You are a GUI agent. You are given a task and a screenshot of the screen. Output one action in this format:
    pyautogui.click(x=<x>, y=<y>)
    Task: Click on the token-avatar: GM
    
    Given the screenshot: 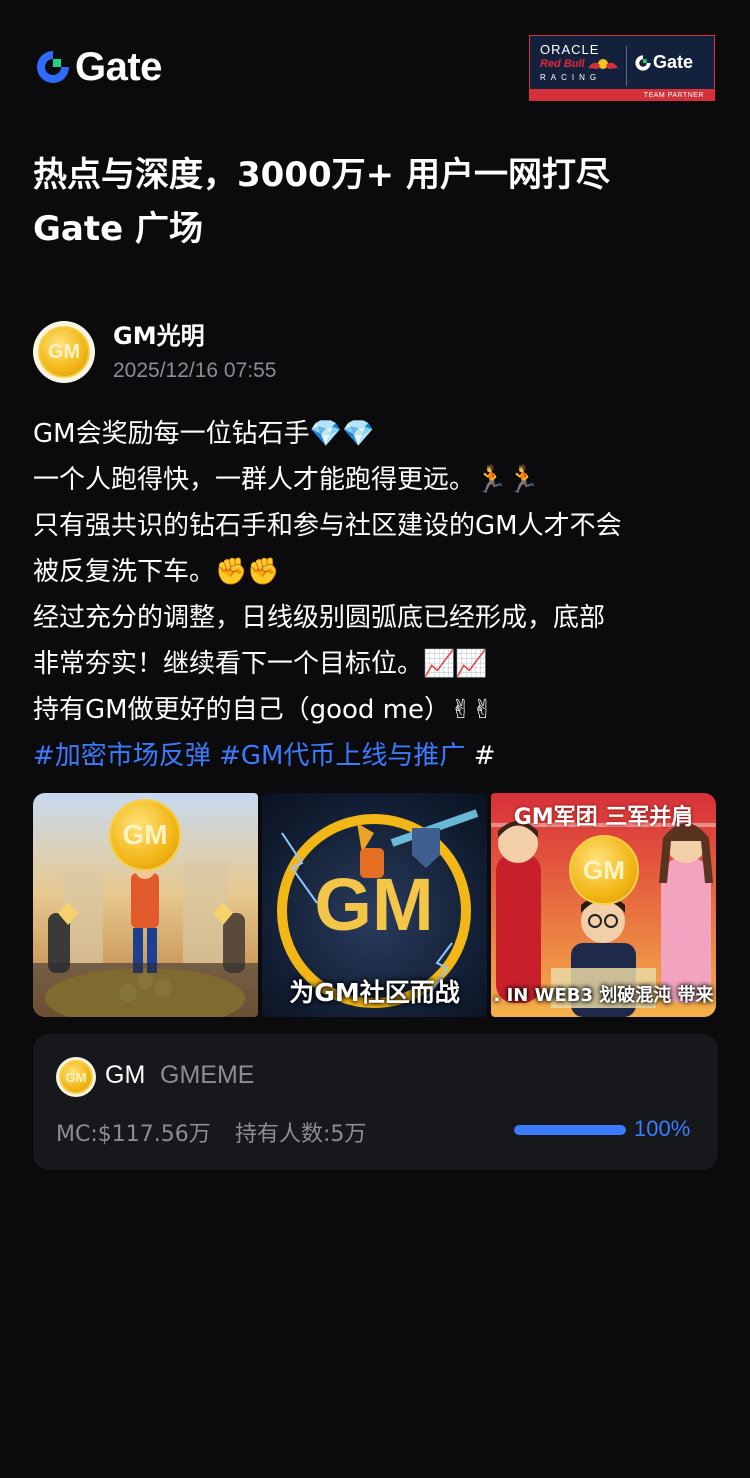 What is the action you would take?
    pyautogui.click(x=76, y=1077)
    